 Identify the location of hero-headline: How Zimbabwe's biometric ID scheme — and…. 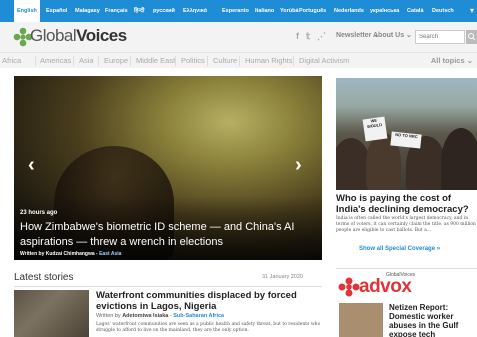
(170, 235).